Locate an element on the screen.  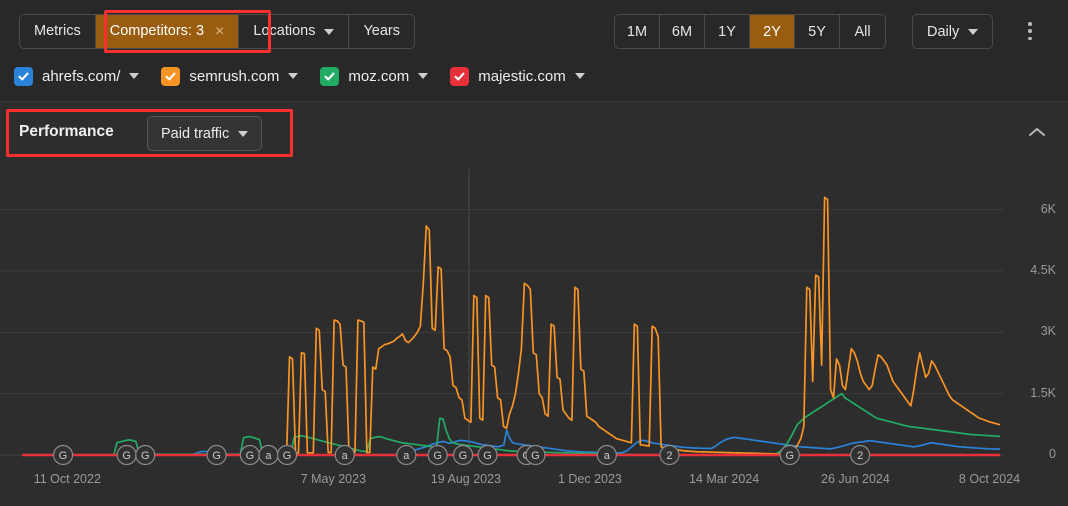
chevron-up-icon is located at coordinates (1037, 132).